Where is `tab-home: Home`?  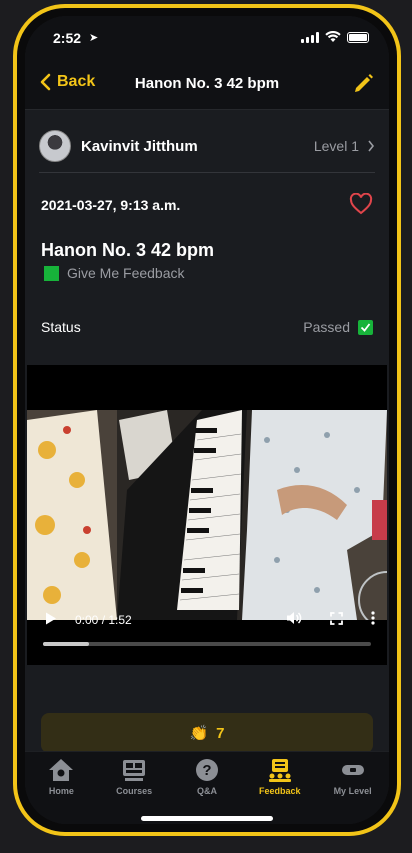
tab-home: Home is located at coordinates (61, 791).